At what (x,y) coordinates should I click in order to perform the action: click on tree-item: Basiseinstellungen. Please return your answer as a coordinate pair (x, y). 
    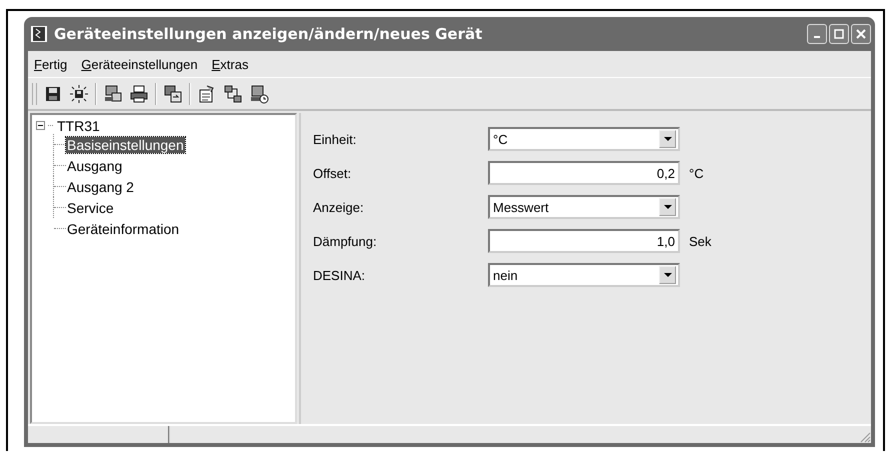
    Looking at the image, I should click on (125, 144).